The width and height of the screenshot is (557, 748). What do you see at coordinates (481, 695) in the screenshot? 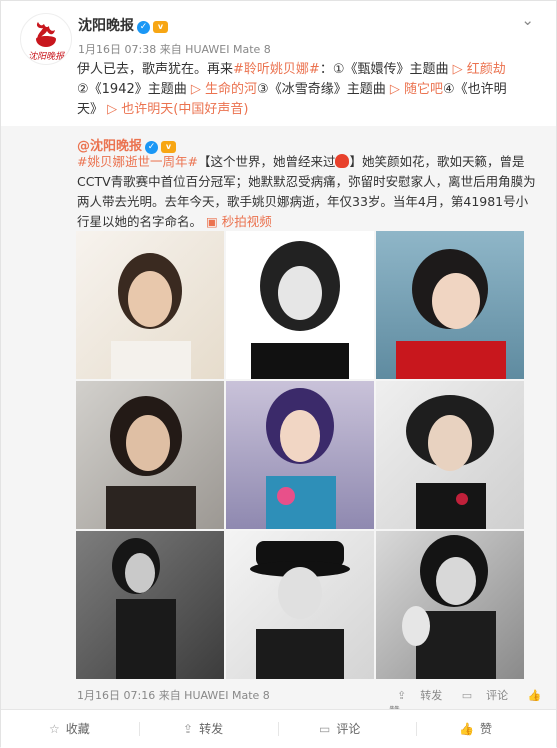
I see `repost-comment: ▭ 评论` at bounding box center [481, 695].